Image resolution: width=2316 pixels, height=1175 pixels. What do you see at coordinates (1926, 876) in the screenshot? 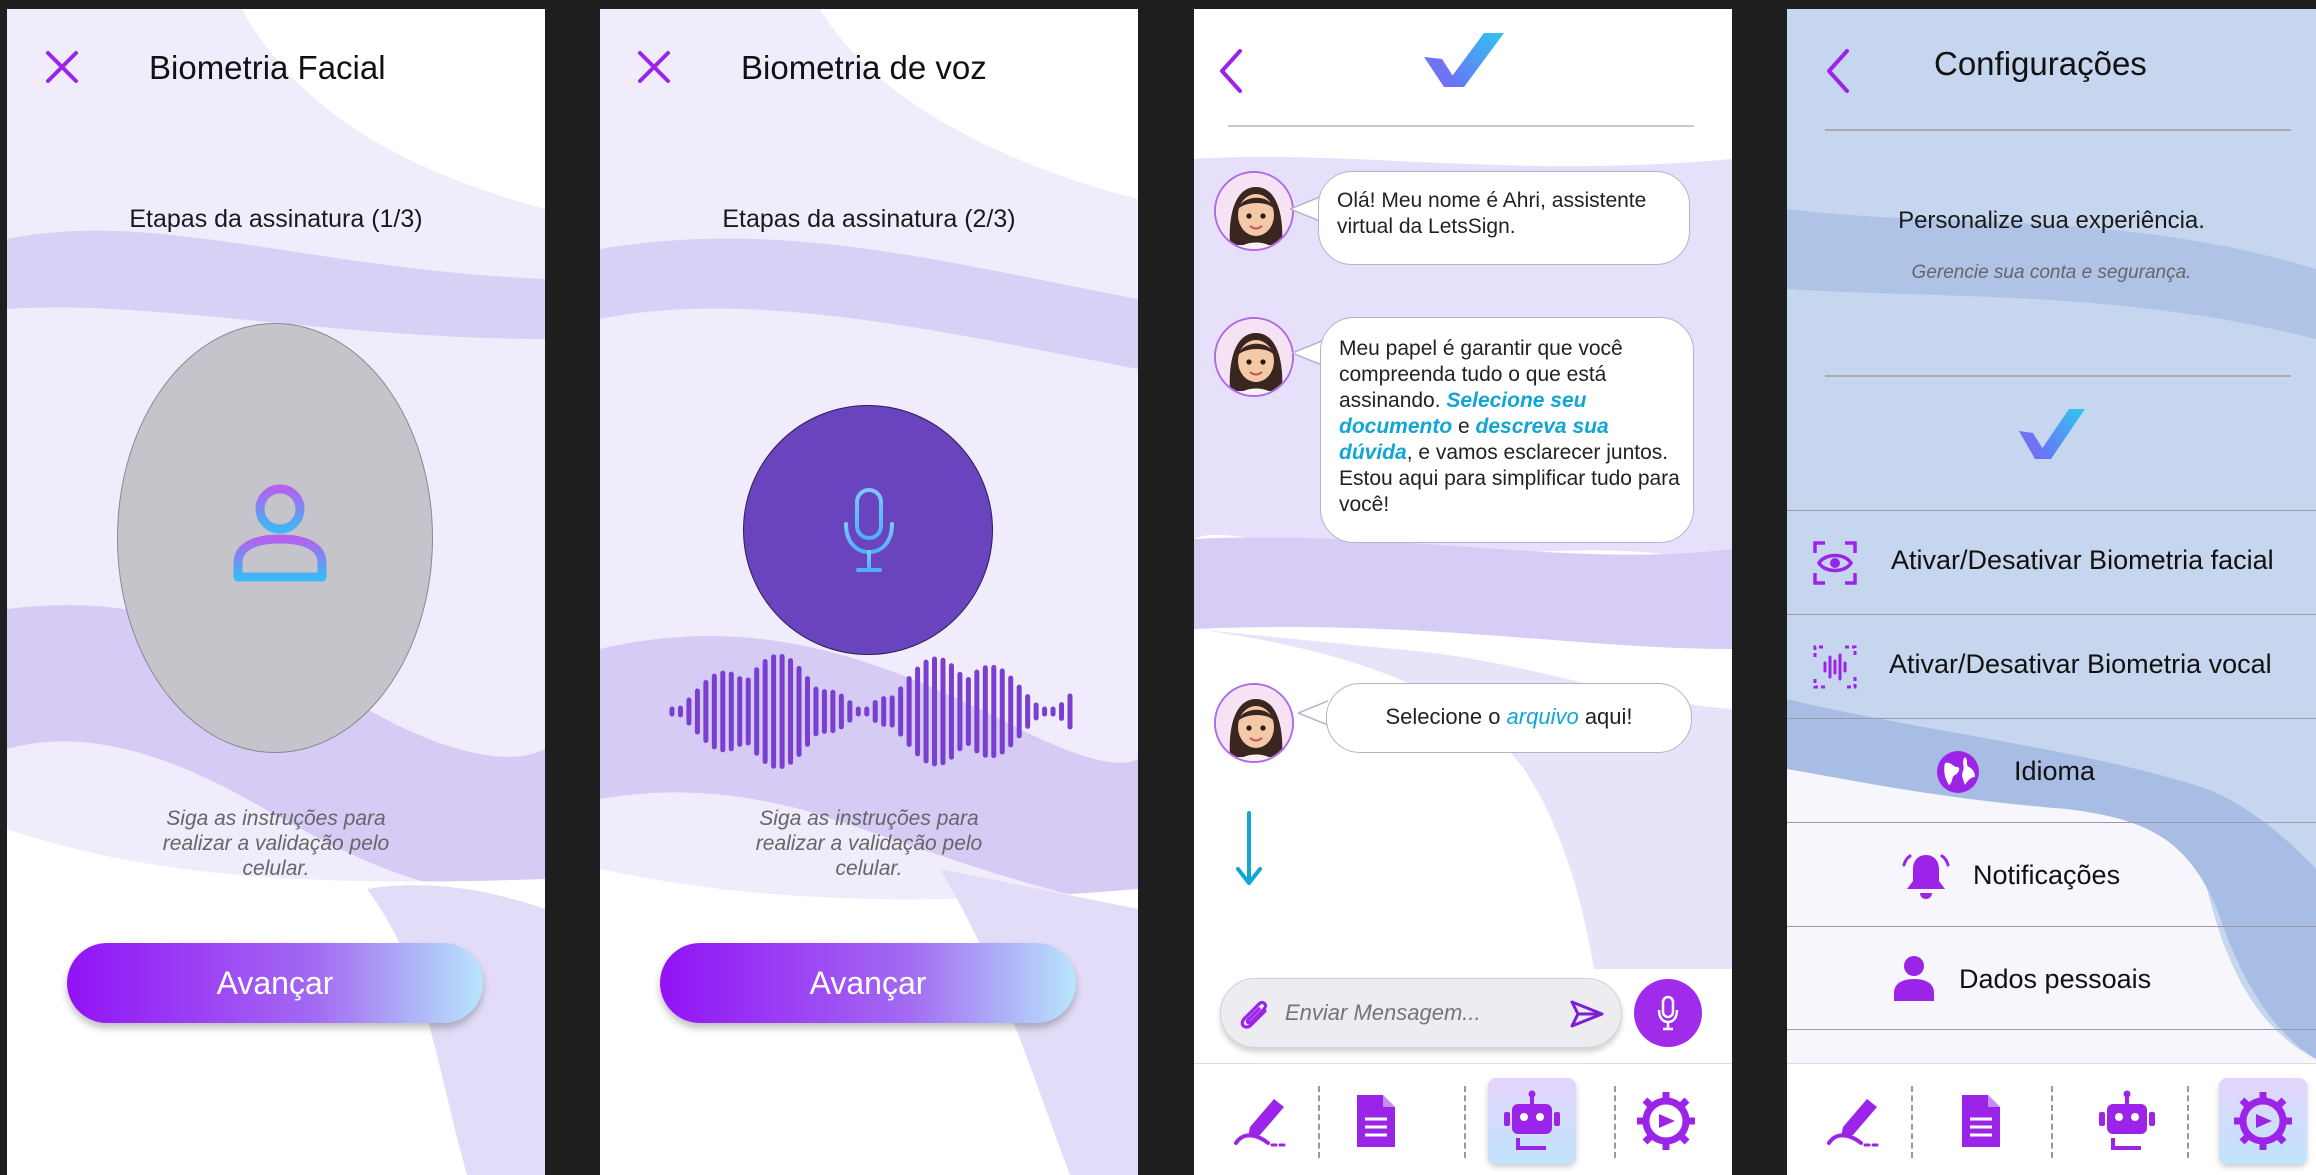
I see `bell-icon` at bounding box center [1926, 876].